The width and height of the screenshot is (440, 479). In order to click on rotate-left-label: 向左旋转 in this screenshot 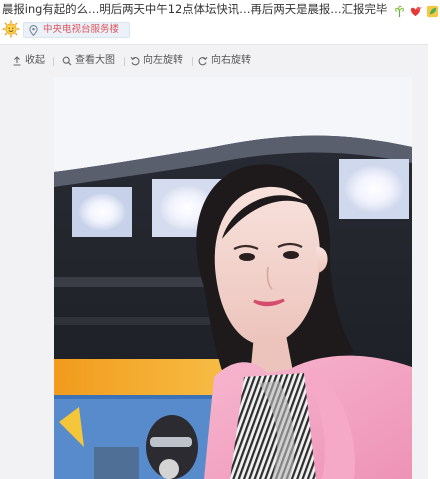, I will do `click(163, 60)`.